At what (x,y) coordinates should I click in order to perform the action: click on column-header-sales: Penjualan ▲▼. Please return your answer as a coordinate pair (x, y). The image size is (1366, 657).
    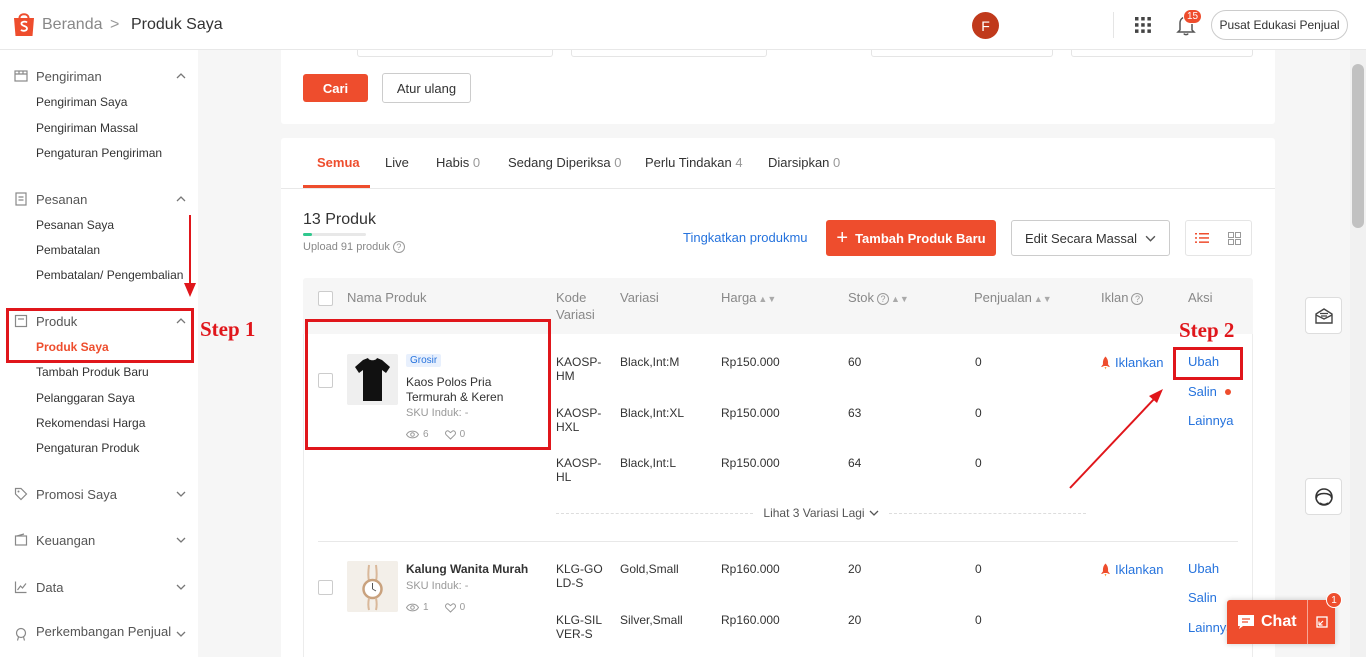
    Looking at the image, I should click on (1013, 298).